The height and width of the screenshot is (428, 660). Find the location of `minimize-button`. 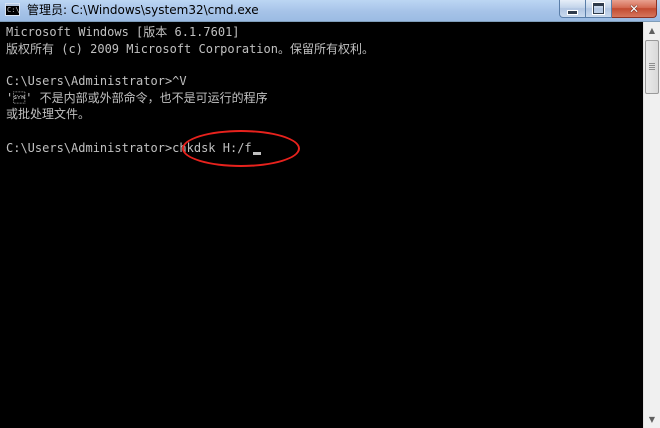

minimize-button is located at coordinates (572, 9).